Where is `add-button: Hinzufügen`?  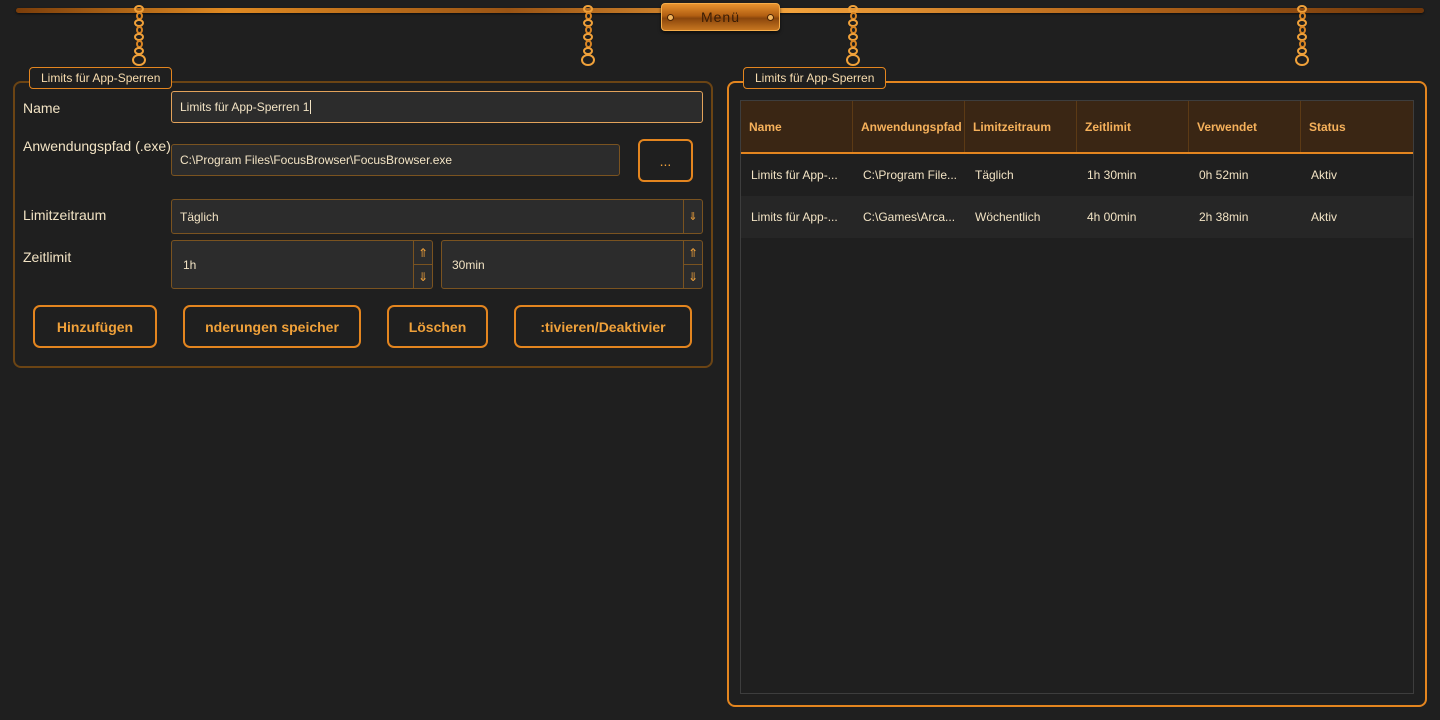
add-button: Hinzufügen is located at coordinates (95, 326).